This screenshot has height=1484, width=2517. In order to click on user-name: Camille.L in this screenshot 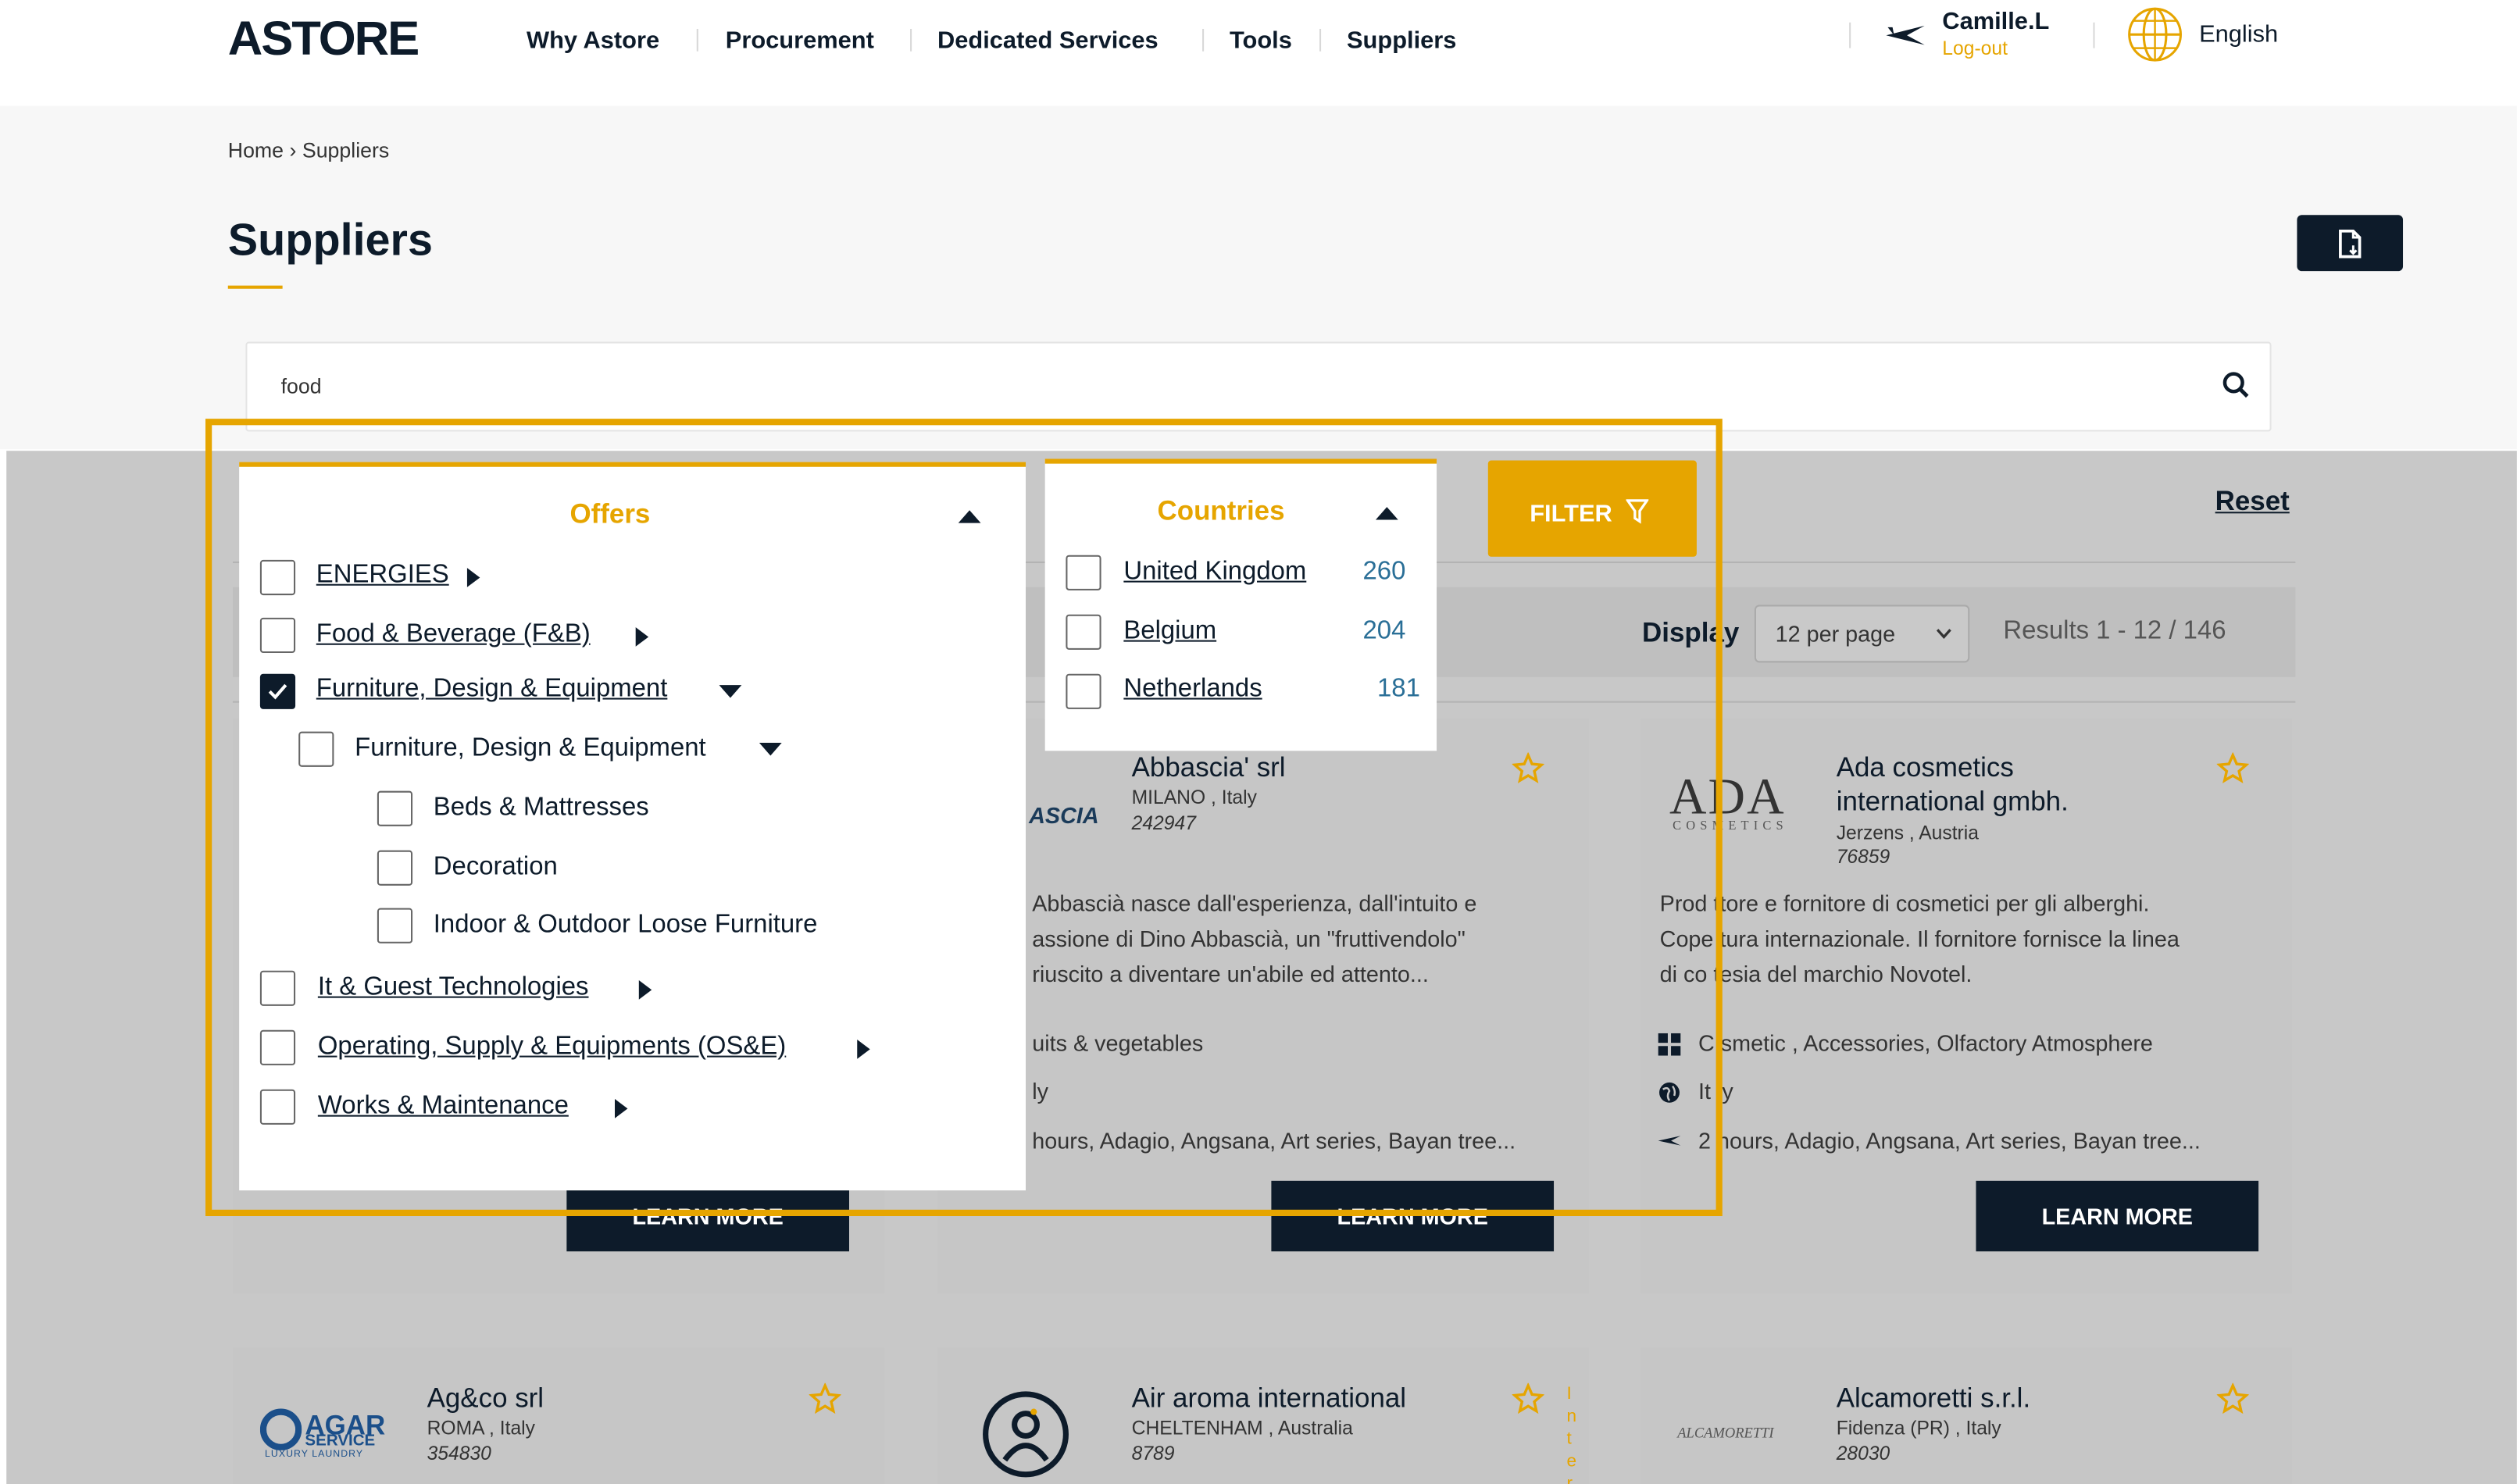, I will do `click(1995, 21)`.